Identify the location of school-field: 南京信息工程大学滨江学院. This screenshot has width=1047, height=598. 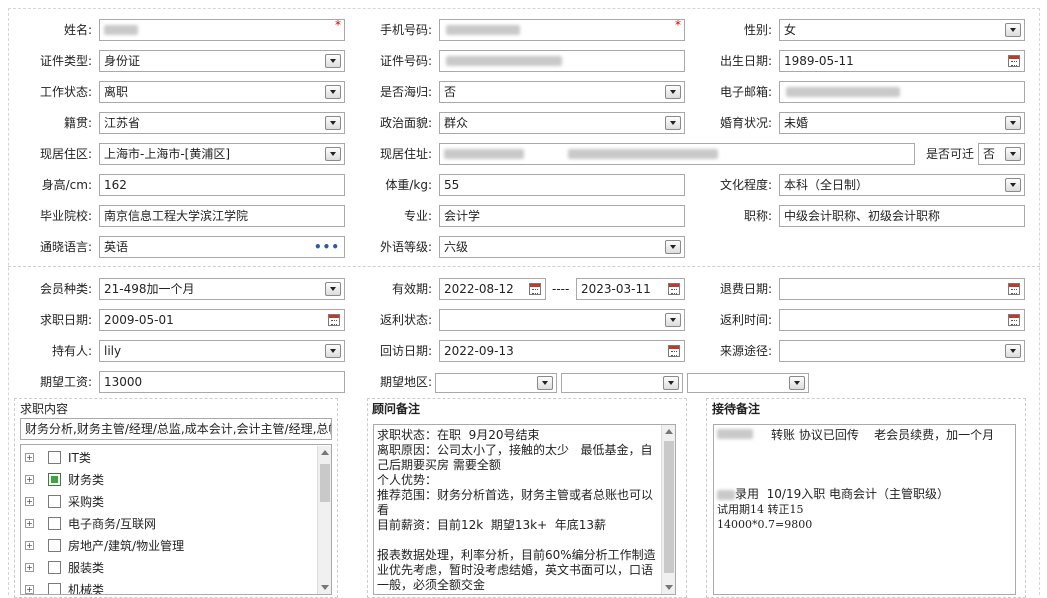
(222, 216).